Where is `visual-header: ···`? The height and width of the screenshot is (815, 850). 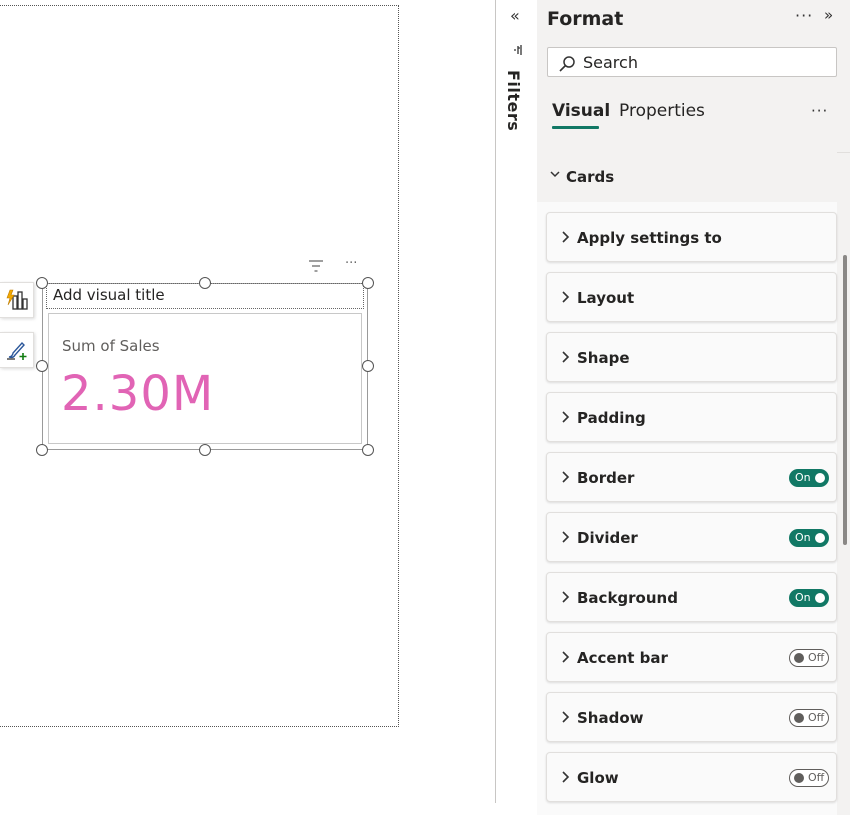 visual-header: ··· is located at coordinates (338, 267).